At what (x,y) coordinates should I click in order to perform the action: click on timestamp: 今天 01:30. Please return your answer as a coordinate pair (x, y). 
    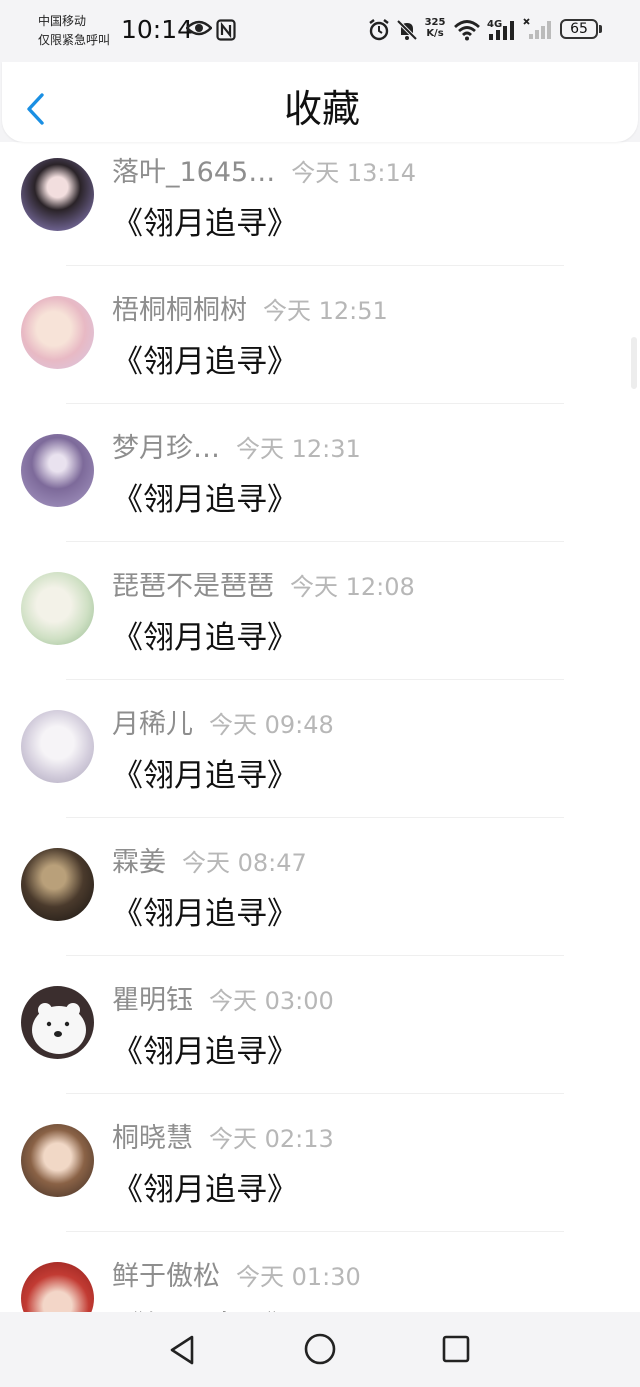
    Looking at the image, I should click on (298, 1277).